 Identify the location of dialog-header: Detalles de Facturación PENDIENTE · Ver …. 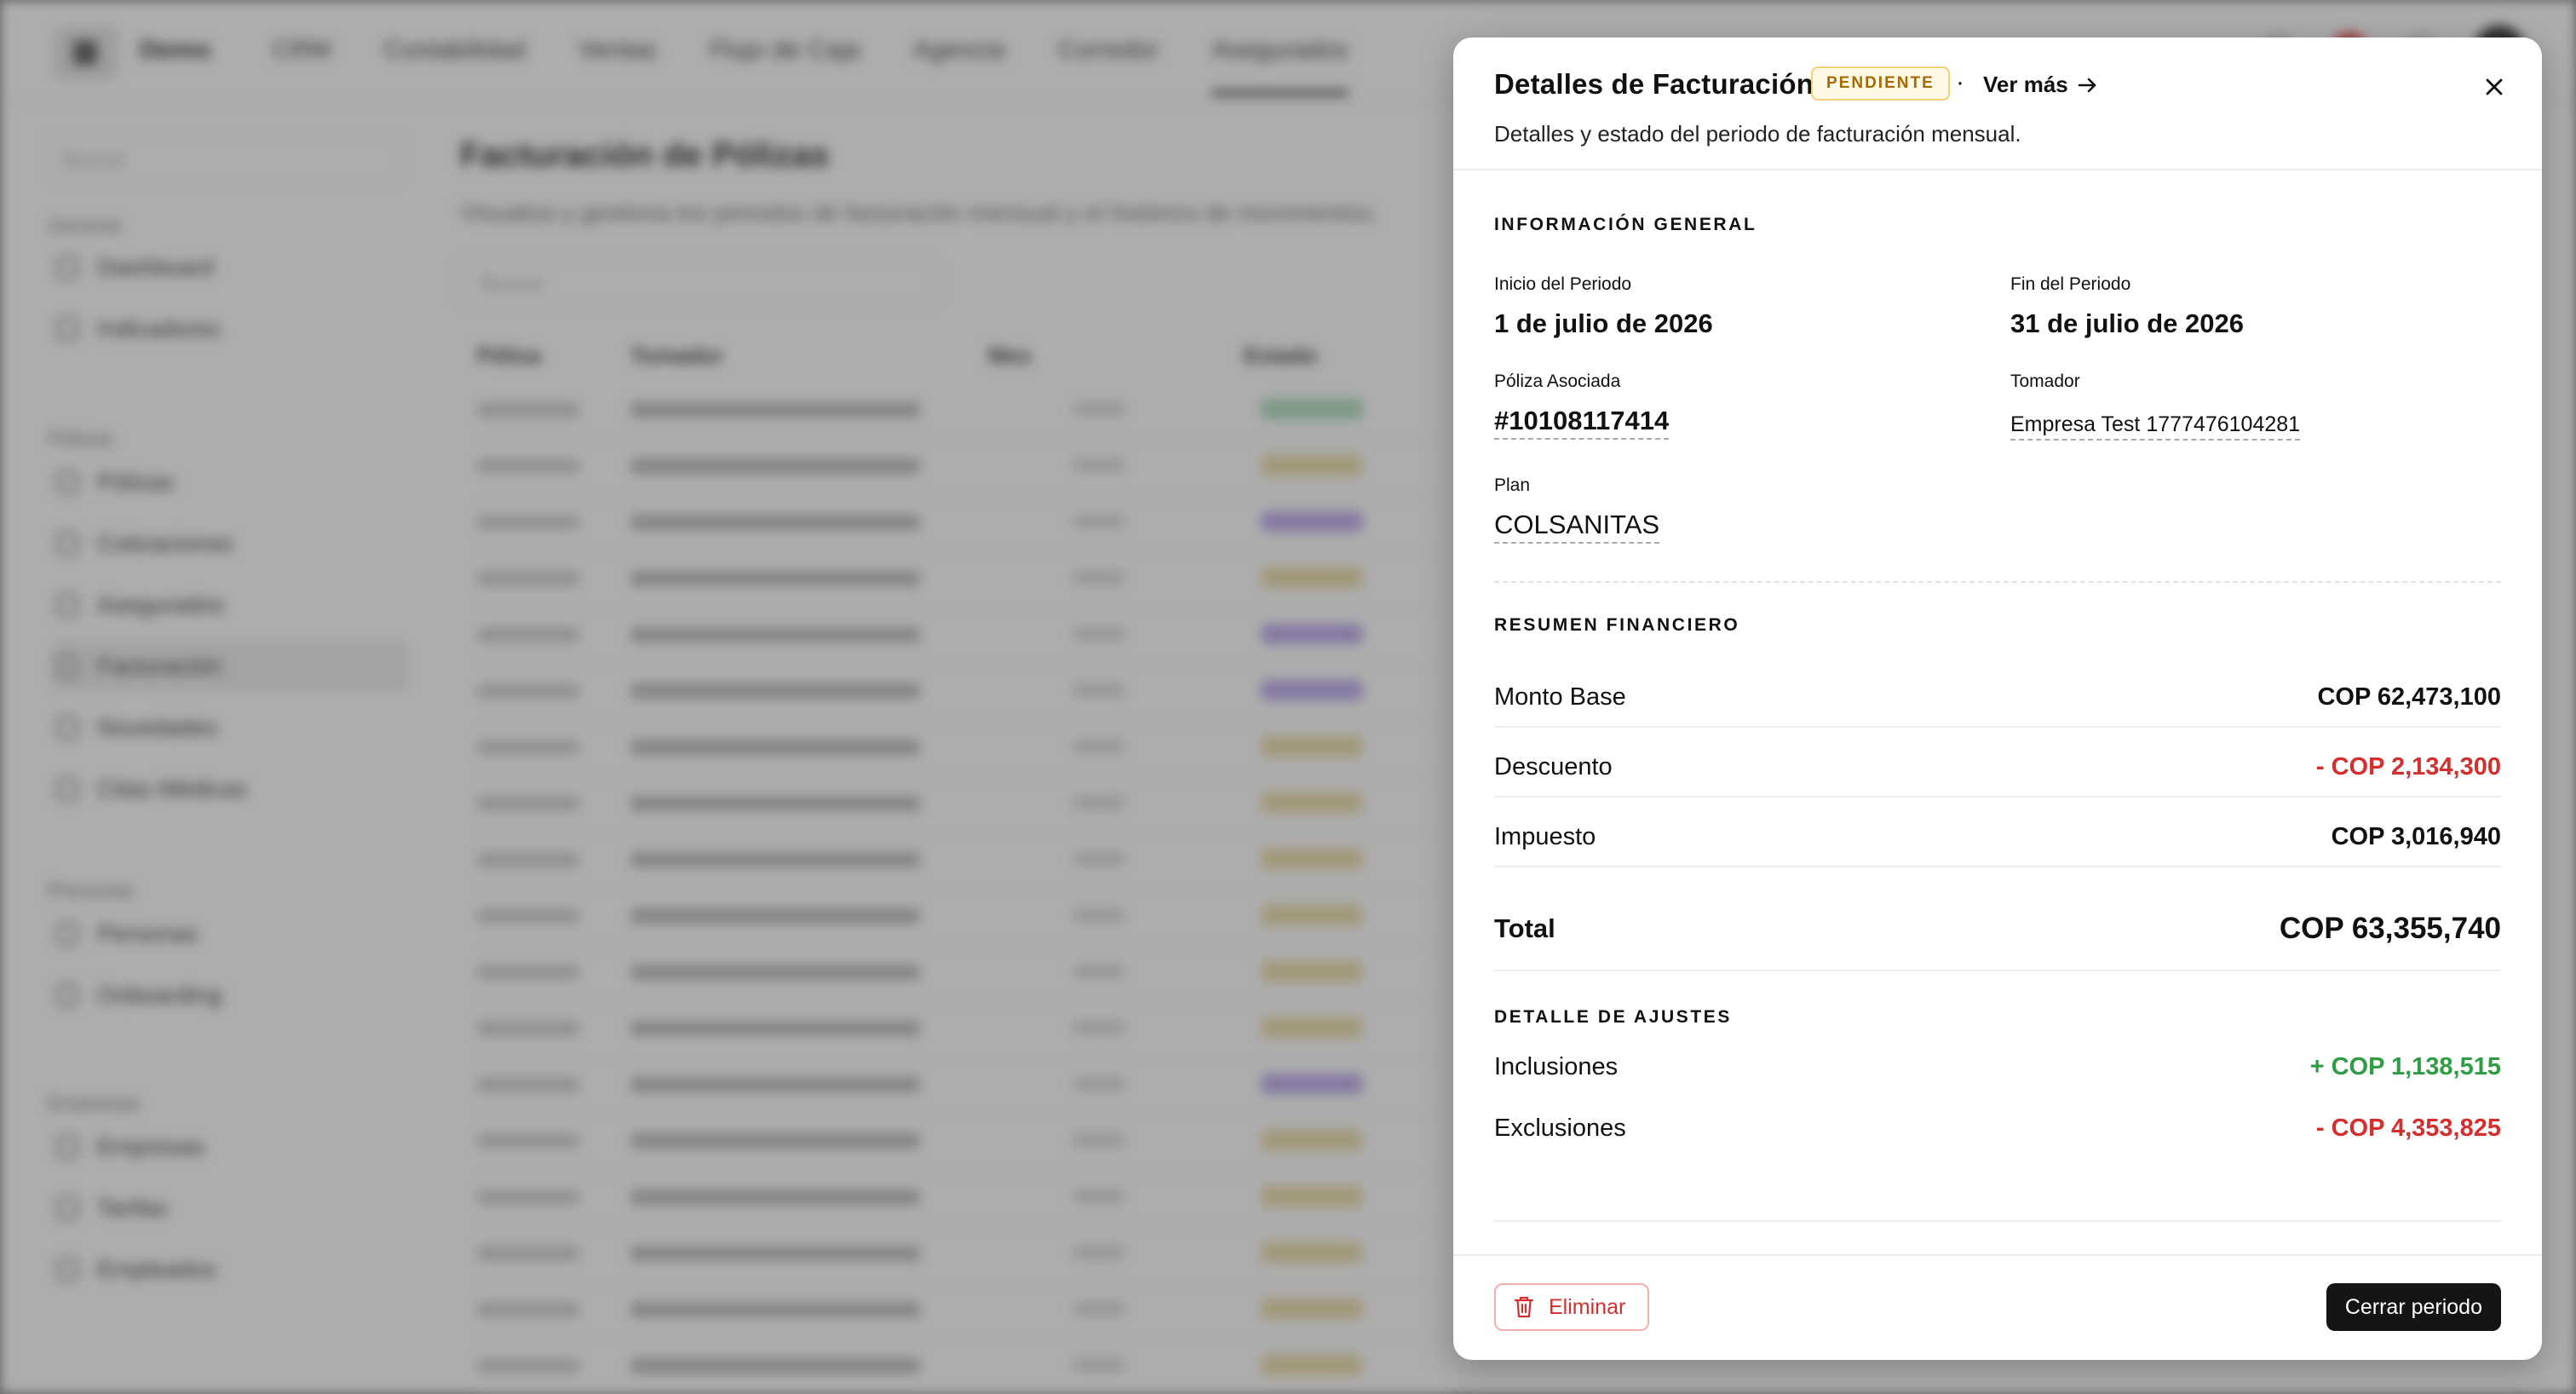
(1998, 103).